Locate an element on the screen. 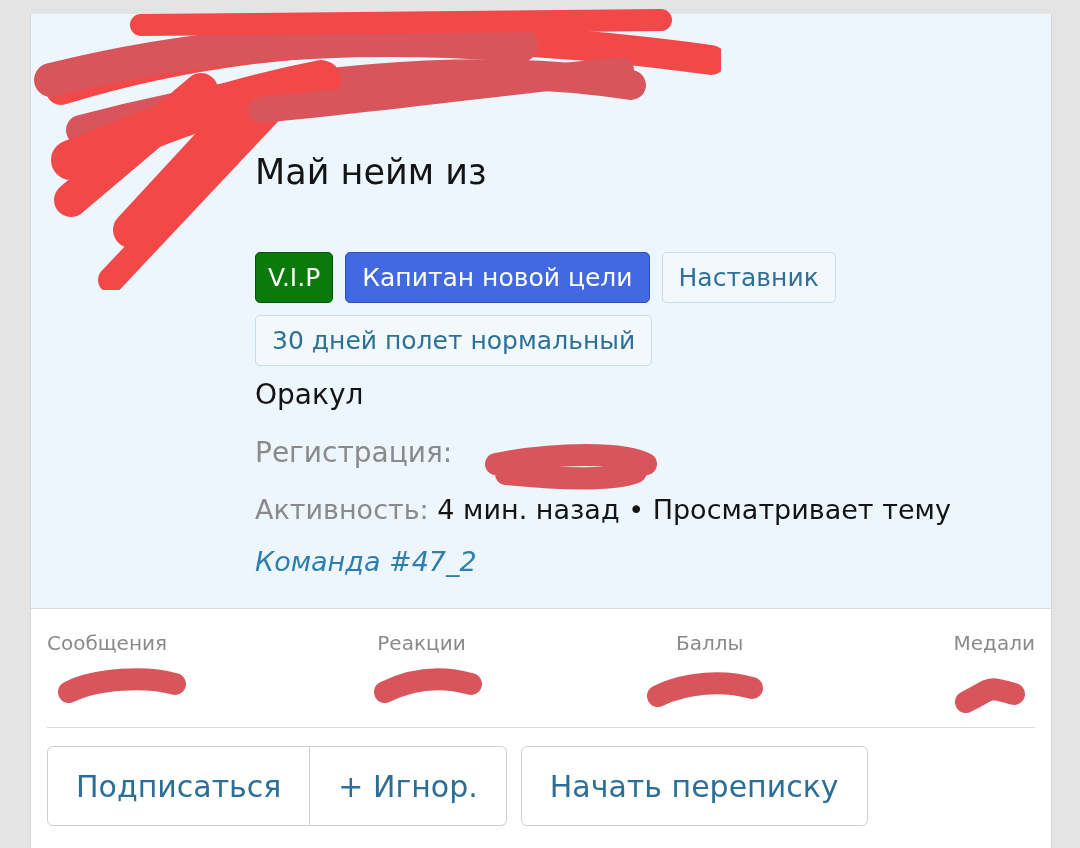  thread-link: Команда #47_2 is located at coordinates (366, 561).